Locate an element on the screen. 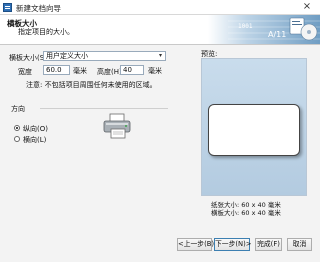 This screenshot has width=320, height=262. board-size-text: 横板大小: 60 x 40 毫米 is located at coordinates (246, 213).